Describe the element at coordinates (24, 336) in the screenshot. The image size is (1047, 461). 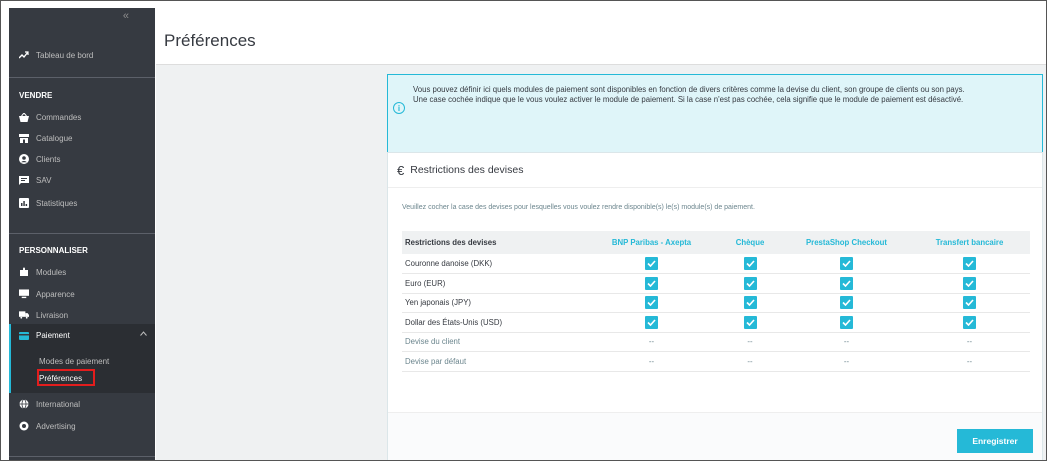
I see `credit-card-icon` at that location.